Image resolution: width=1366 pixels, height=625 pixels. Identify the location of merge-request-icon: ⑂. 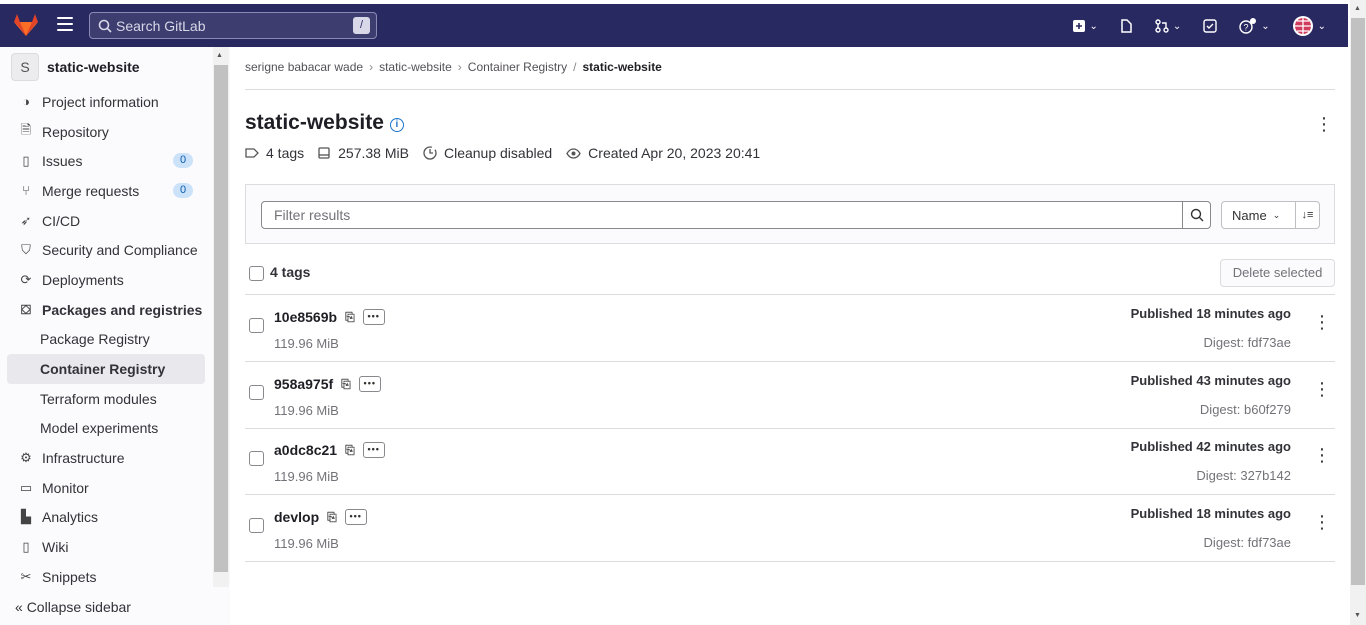
(26, 191).